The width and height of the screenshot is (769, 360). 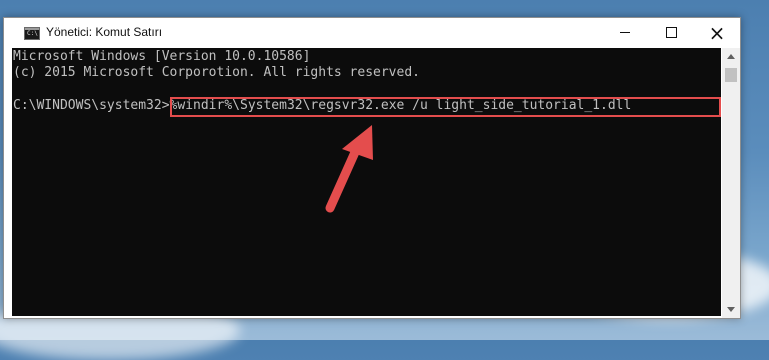 I want to click on console-prompt: C:\WINDOWS\system32>, so click(x=91, y=105).